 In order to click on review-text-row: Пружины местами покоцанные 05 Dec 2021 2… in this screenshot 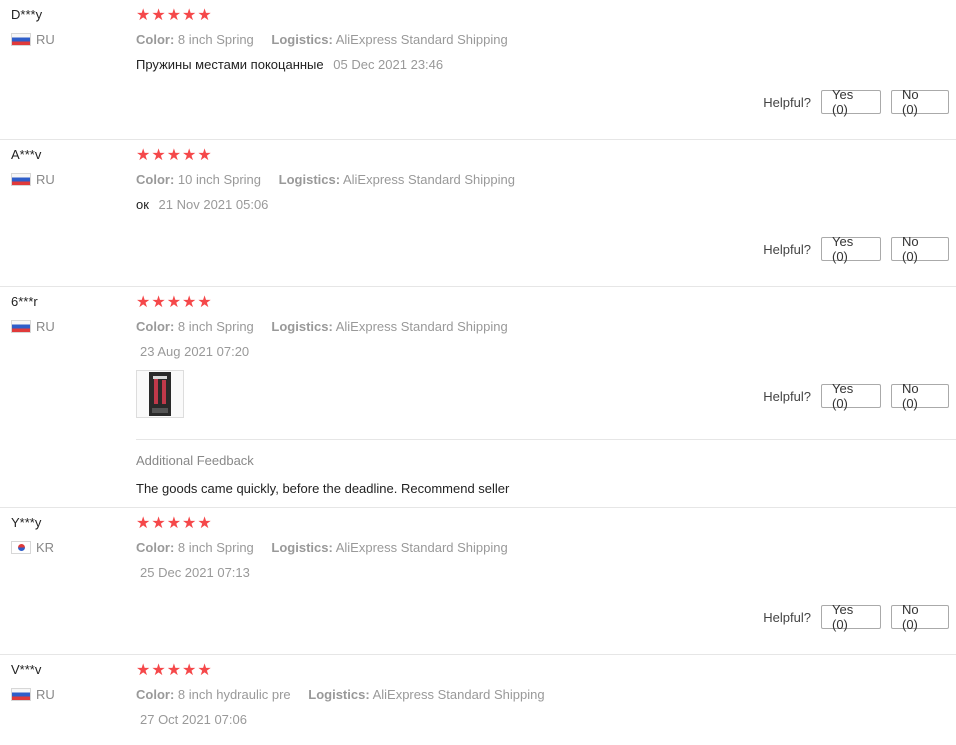, I will do `click(546, 65)`.